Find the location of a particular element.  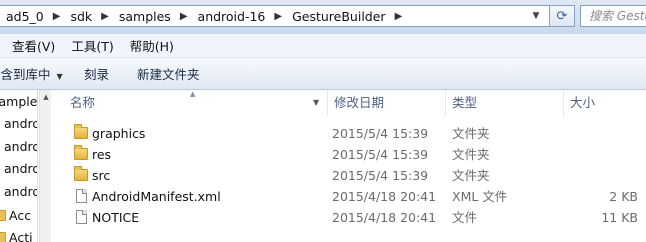

file-icon is located at coordinates (81, 217).